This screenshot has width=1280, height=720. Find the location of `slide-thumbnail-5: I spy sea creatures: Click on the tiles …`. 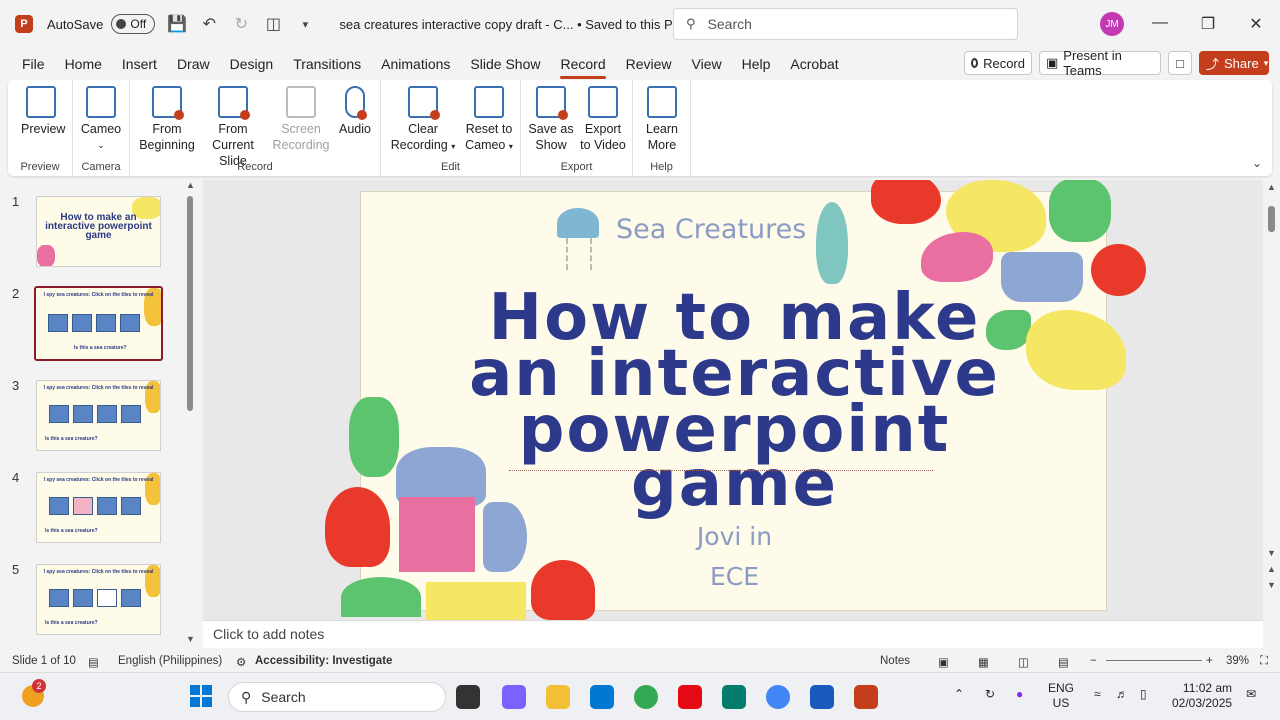

slide-thumbnail-5: I spy sea creatures: Click on the tiles … is located at coordinates (98, 599).